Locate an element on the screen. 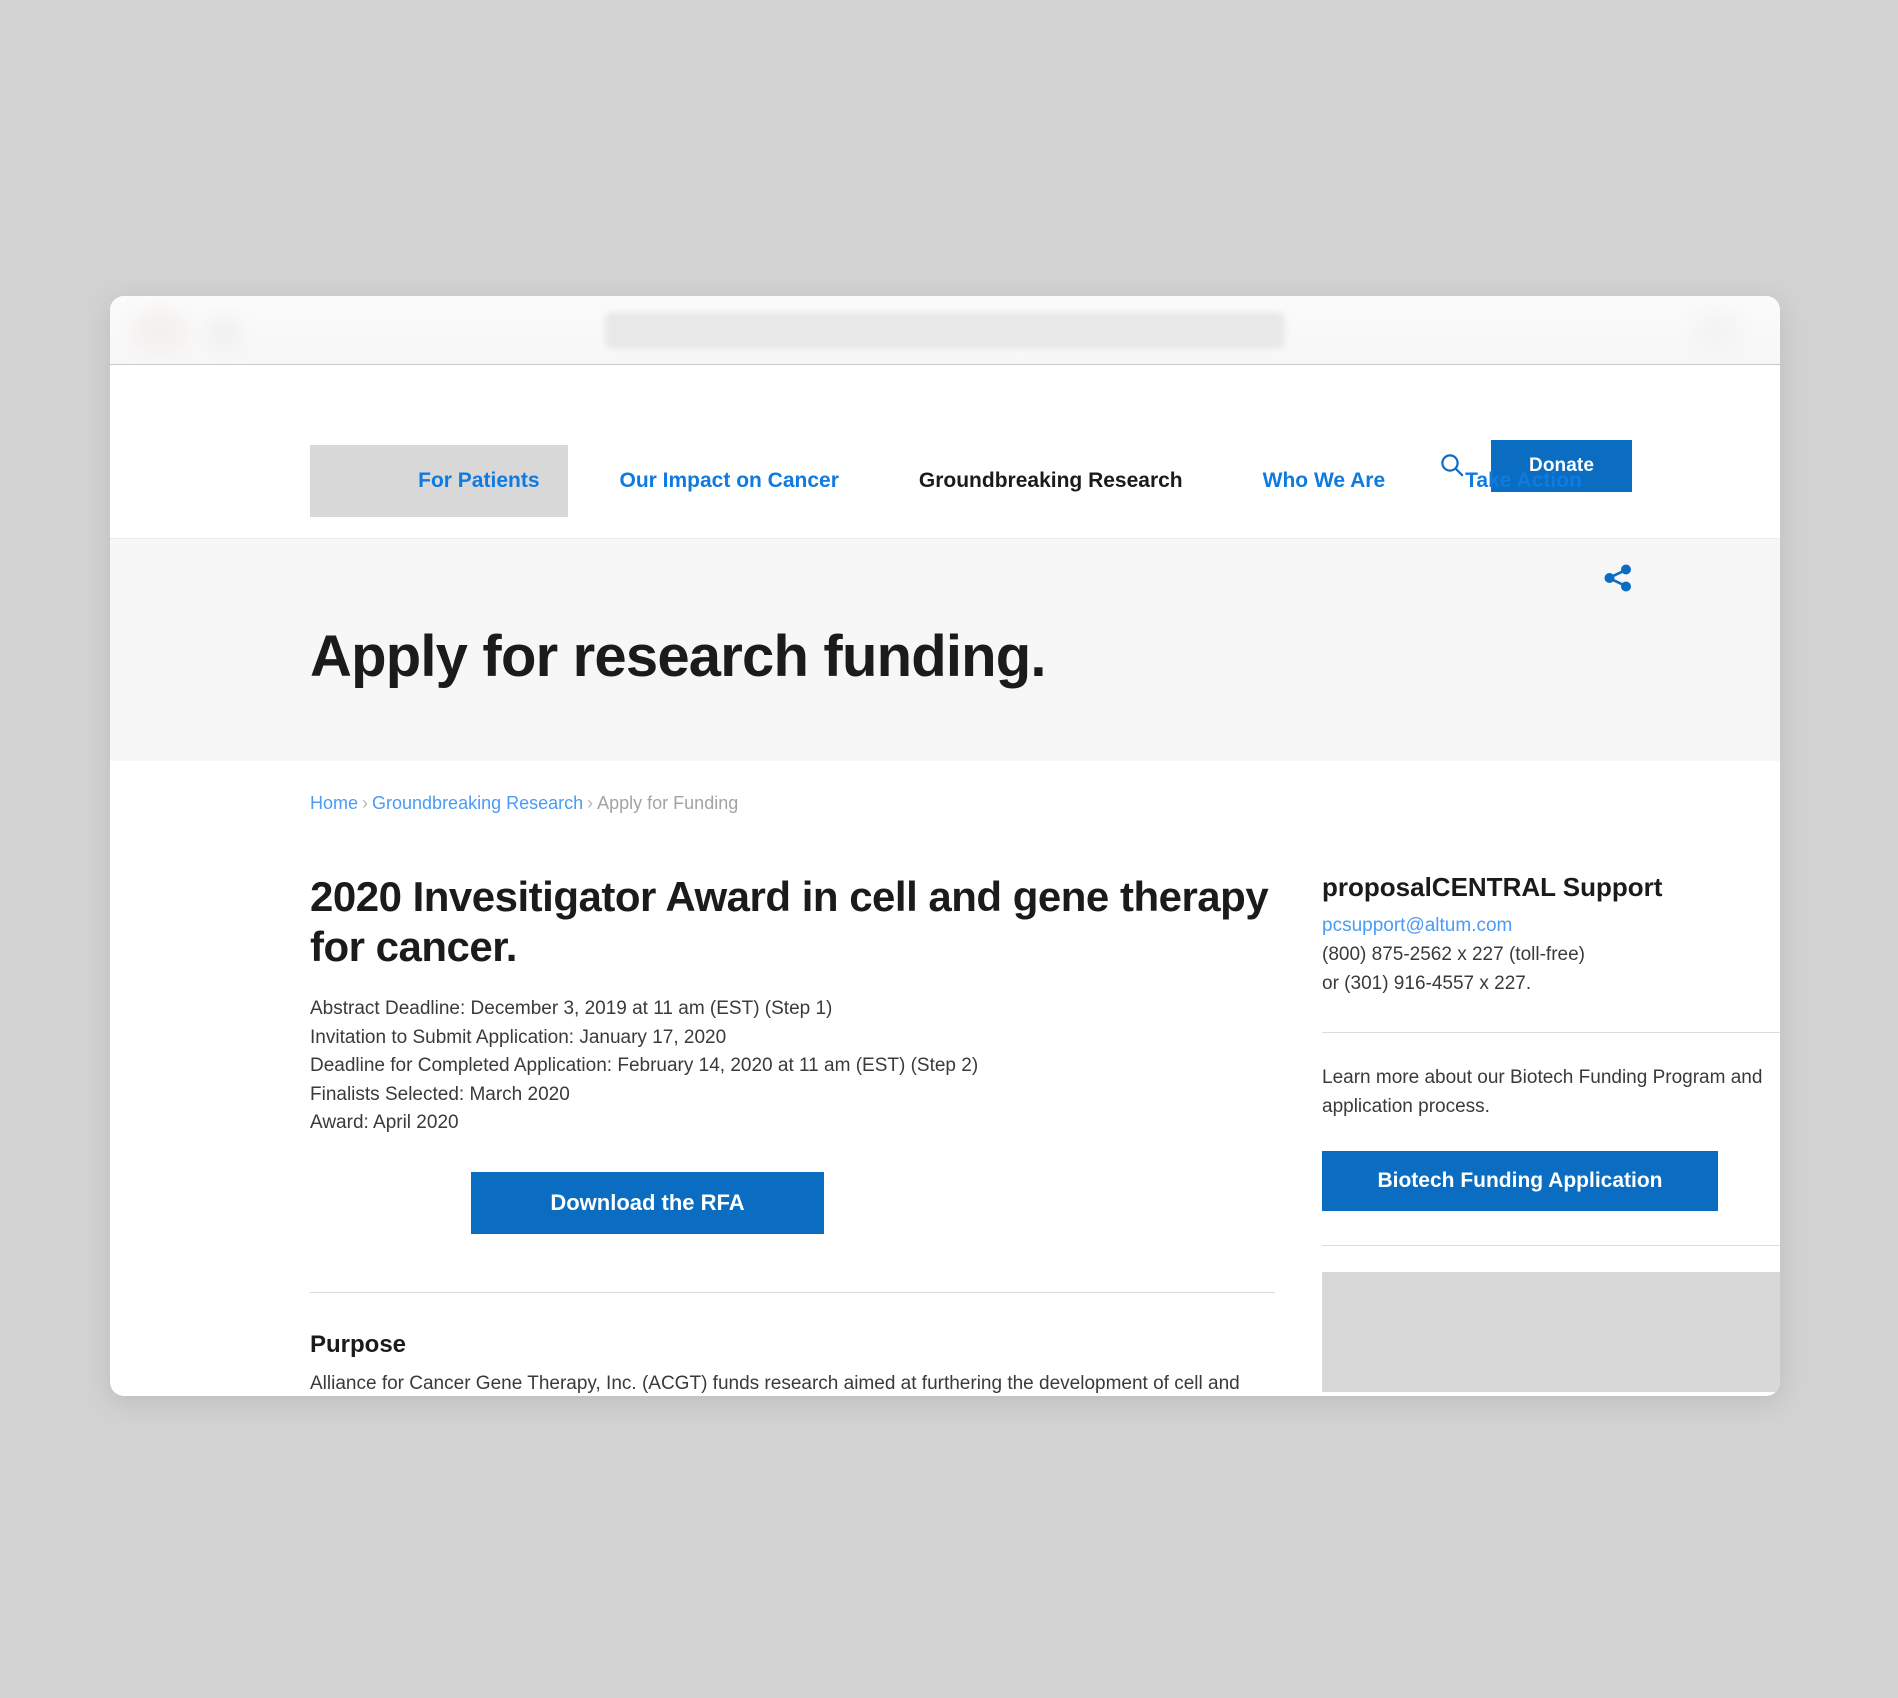 This screenshot has height=1698, width=1898. nav-item-take-action: Take Action is located at coordinates (1523, 481).